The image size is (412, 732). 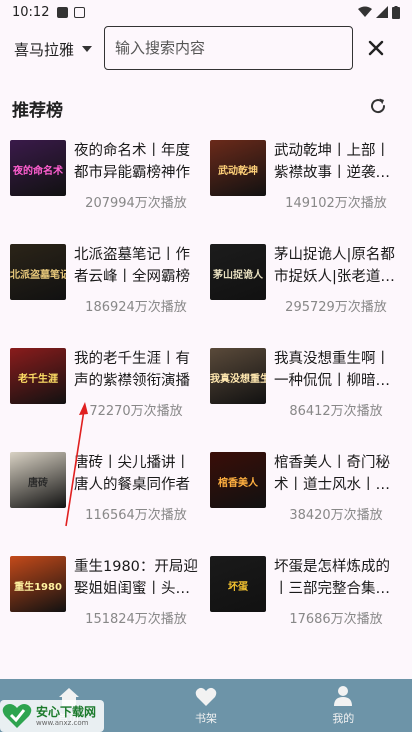 I want to click on watermark-url: www.anxz.com, so click(x=62, y=722).